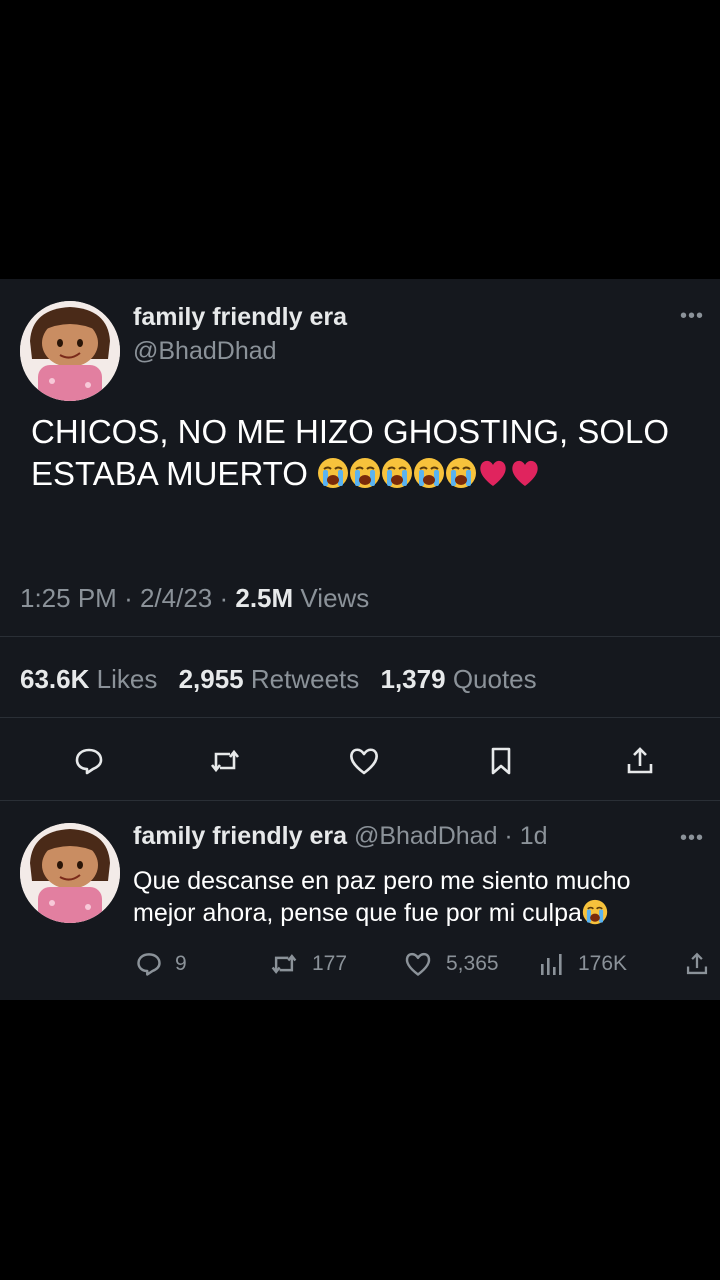 This screenshot has height=1280, width=720. I want to click on quotes-label: Quotes, so click(494, 679).